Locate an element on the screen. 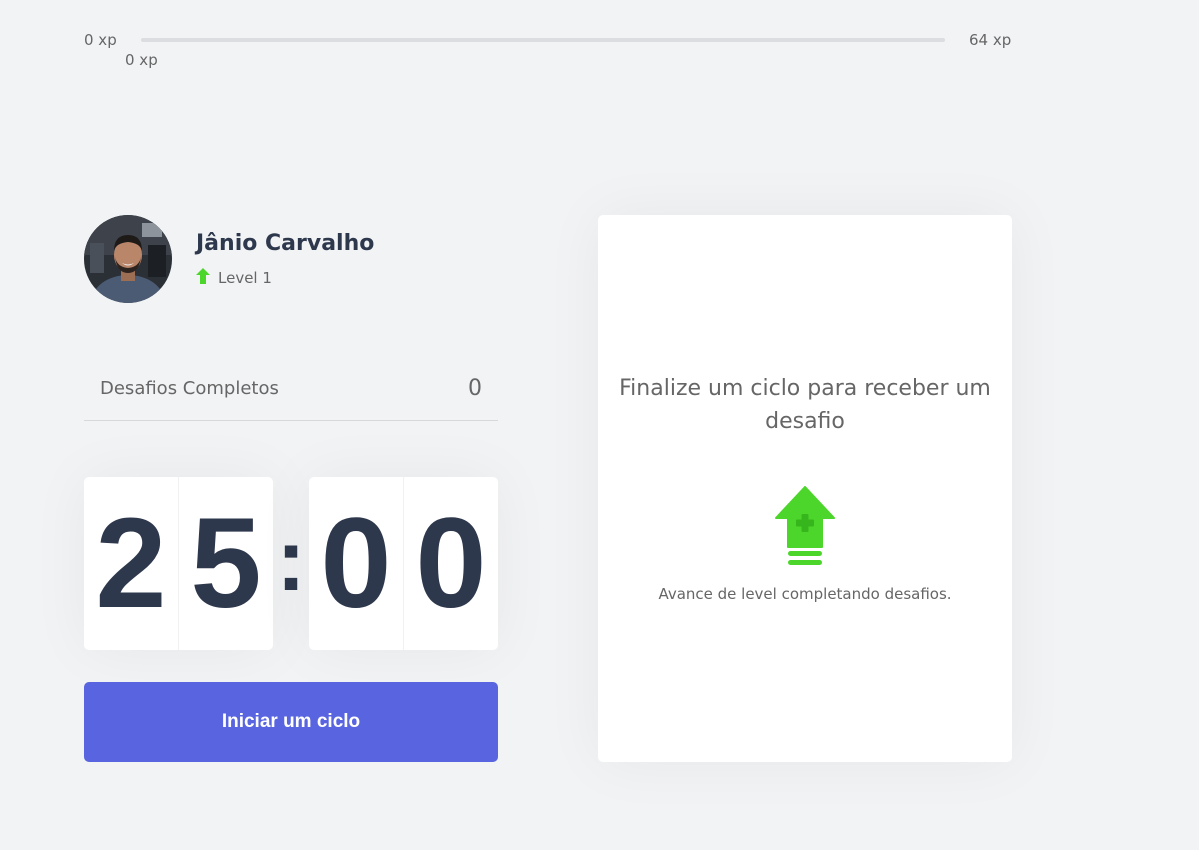 Image resolution: width=1199 pixels, height=850 pixels. completed-challenges-count: 0 is located at coordinates (475, 388).